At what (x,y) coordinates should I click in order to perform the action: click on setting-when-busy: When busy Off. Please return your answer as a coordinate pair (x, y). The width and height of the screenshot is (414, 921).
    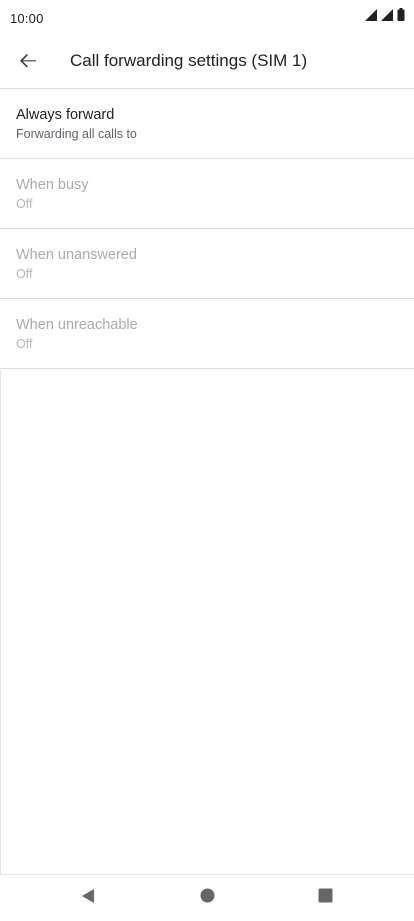
    Looking at the image, I should click on (207, 194).